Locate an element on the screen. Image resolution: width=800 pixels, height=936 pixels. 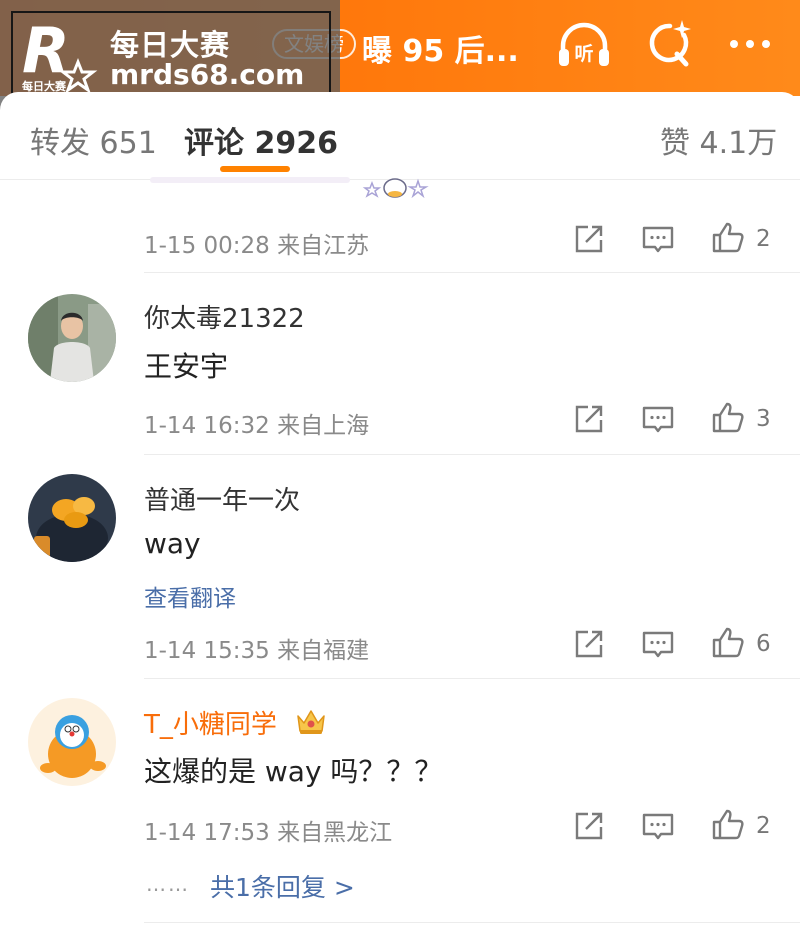
comment-username: 普通一年一次 is located at coordinates (222, 498).